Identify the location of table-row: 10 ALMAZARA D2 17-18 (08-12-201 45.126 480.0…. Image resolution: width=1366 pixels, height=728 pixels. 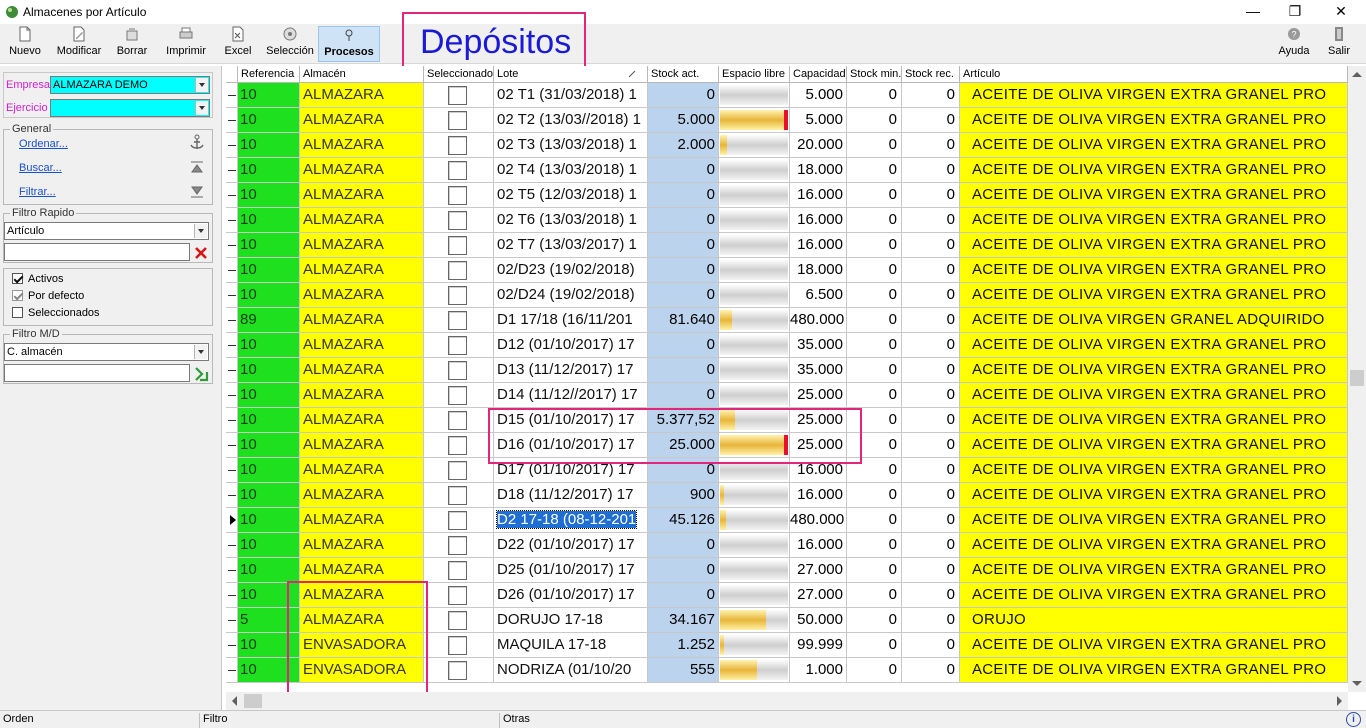
(787, 520).